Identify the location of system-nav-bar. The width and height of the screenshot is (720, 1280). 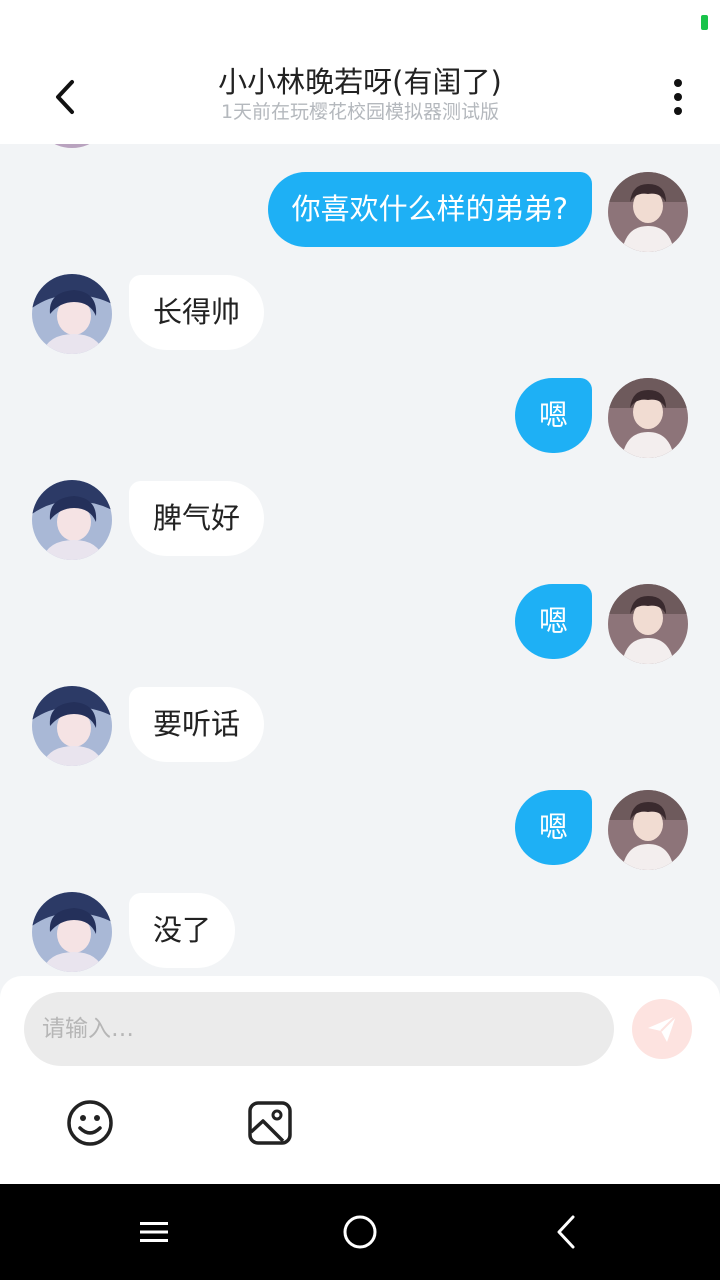
(360, 1232).